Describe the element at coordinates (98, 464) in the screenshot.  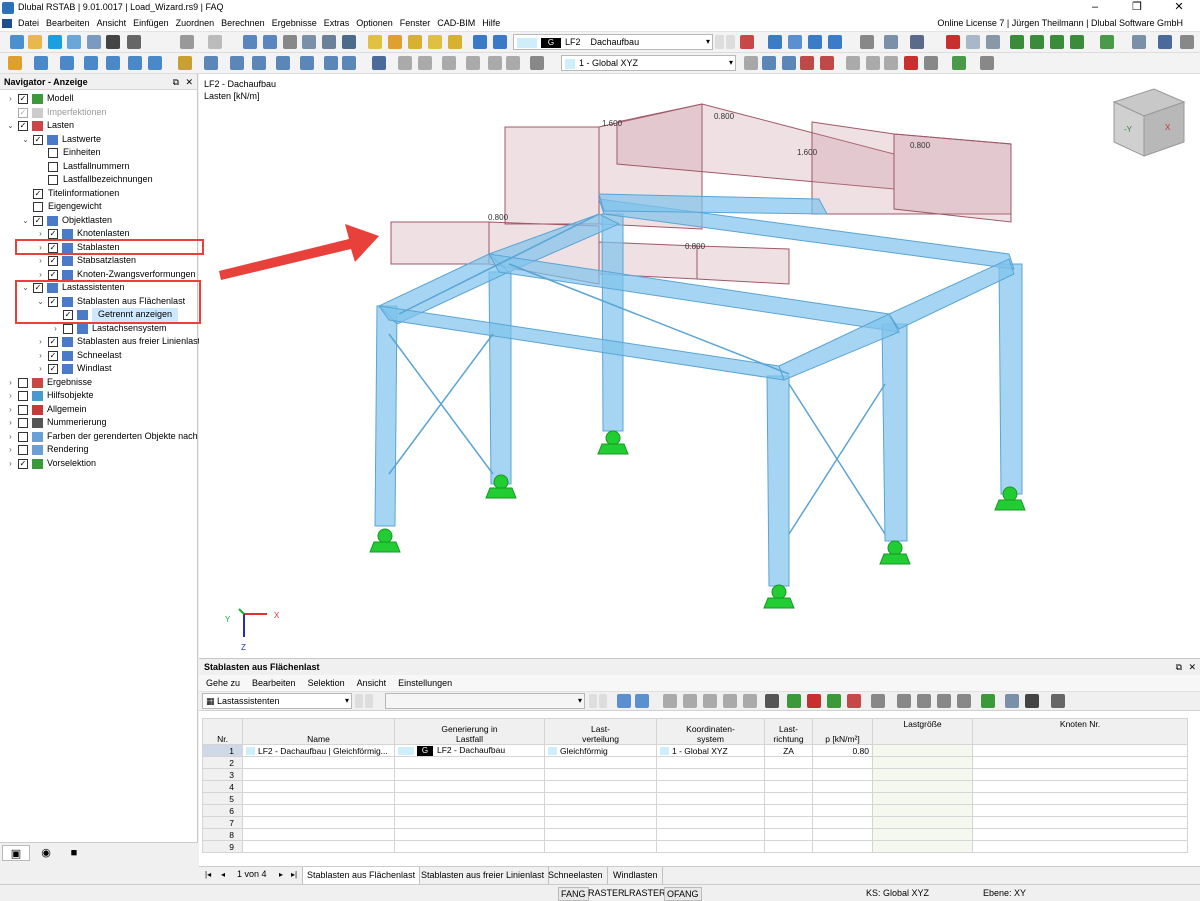
I see `navigator-item: › ✓ Vorselektion` at that location.